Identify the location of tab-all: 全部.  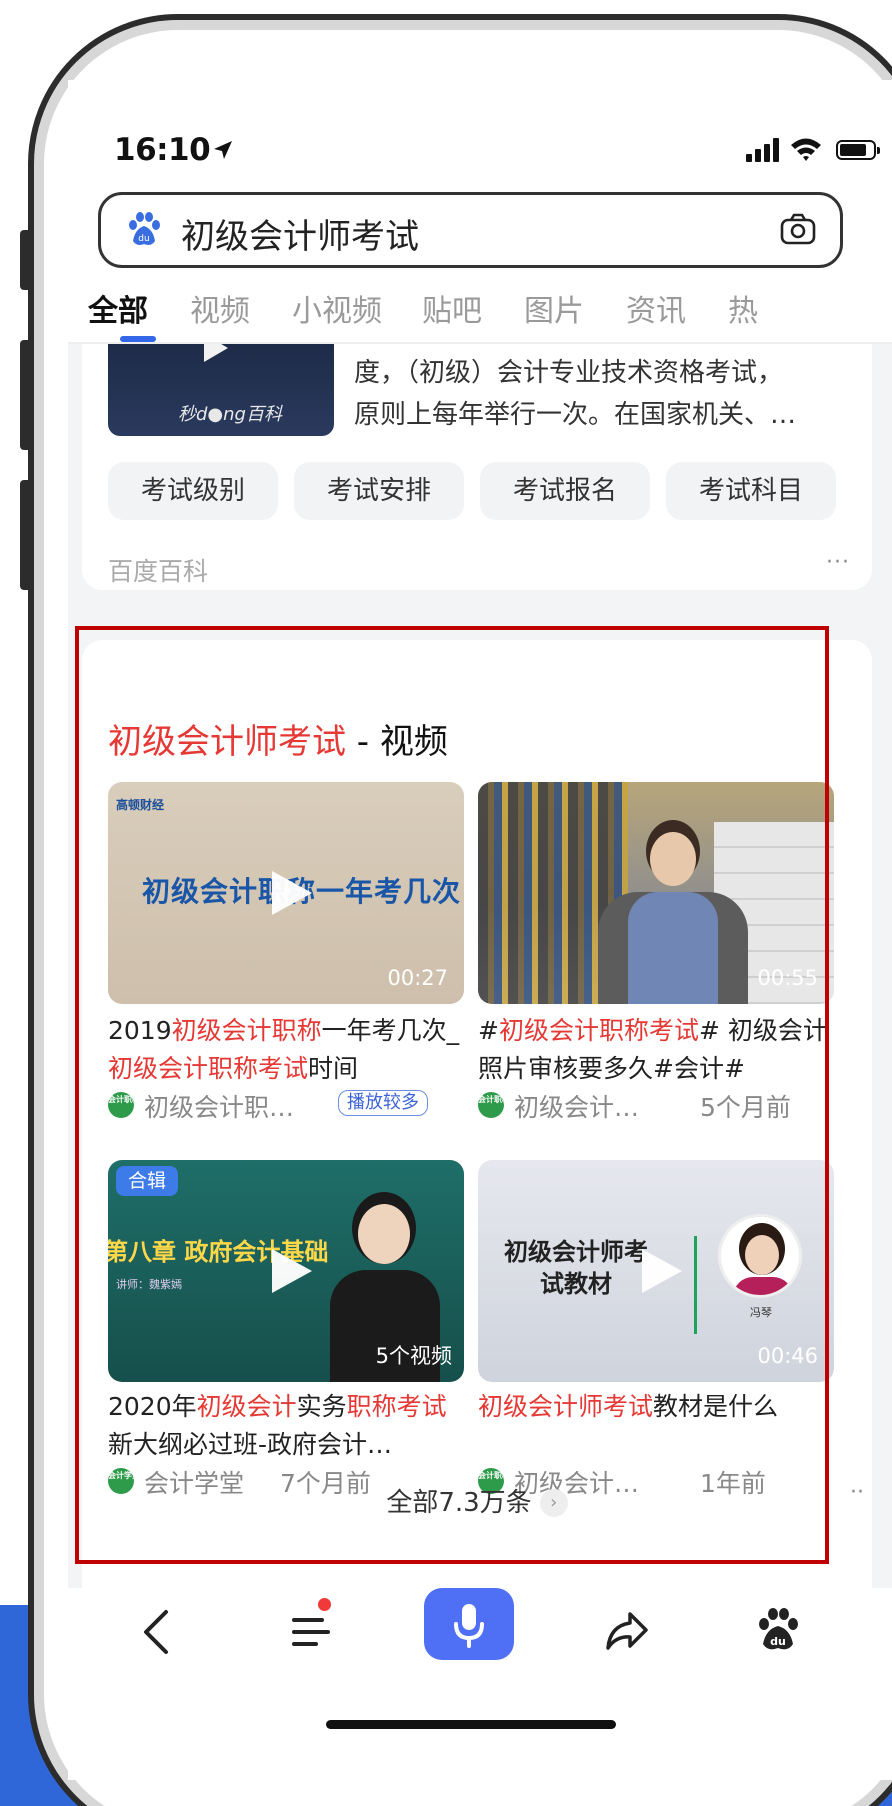
(118, 308).